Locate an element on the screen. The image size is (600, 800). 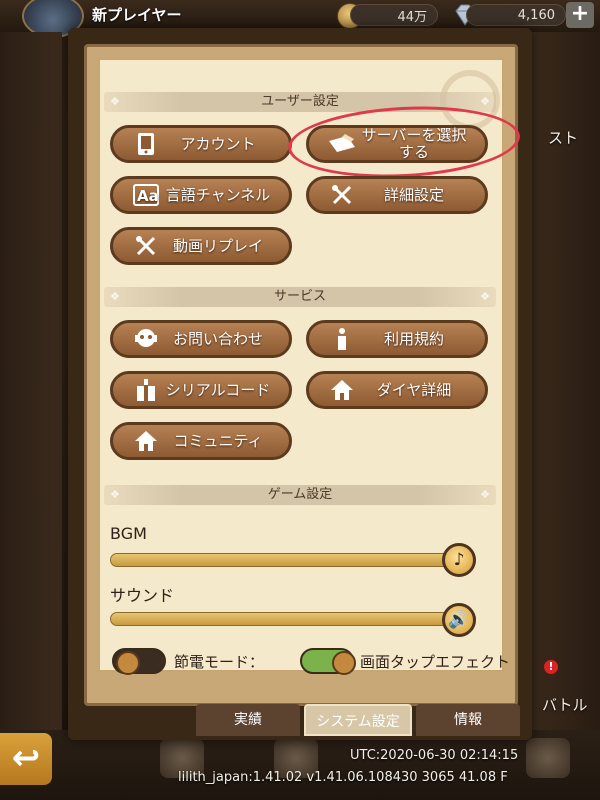
terms-button: 利用規約 is located at coordinates (397, 339).